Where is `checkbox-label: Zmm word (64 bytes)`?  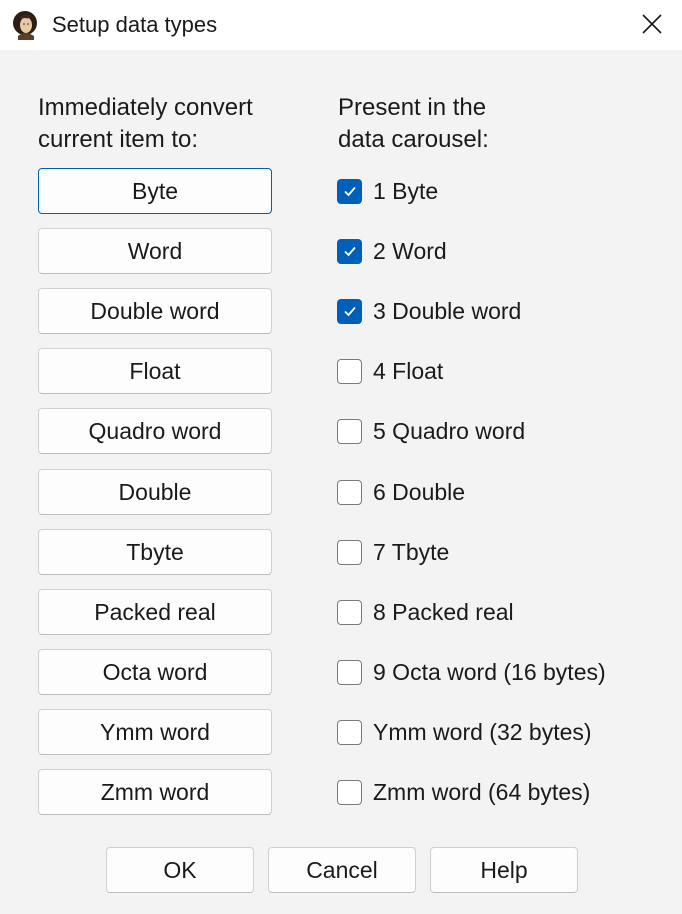 checkbox-label: Zmm word (64 bytes) is located at coordinates (482, 791).